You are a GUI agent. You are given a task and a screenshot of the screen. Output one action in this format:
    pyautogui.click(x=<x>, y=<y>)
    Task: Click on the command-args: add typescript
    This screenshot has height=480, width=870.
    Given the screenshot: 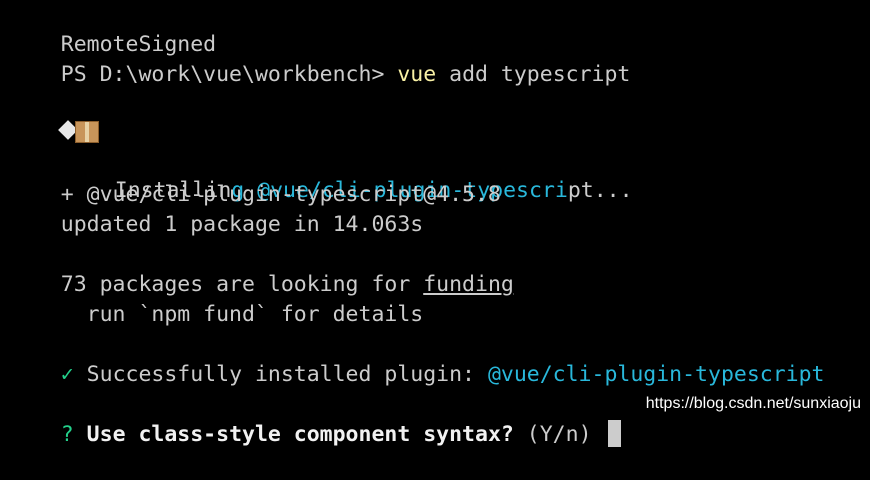 What is the action you would take?
    pyautogui.click(x=540, y=74)
    